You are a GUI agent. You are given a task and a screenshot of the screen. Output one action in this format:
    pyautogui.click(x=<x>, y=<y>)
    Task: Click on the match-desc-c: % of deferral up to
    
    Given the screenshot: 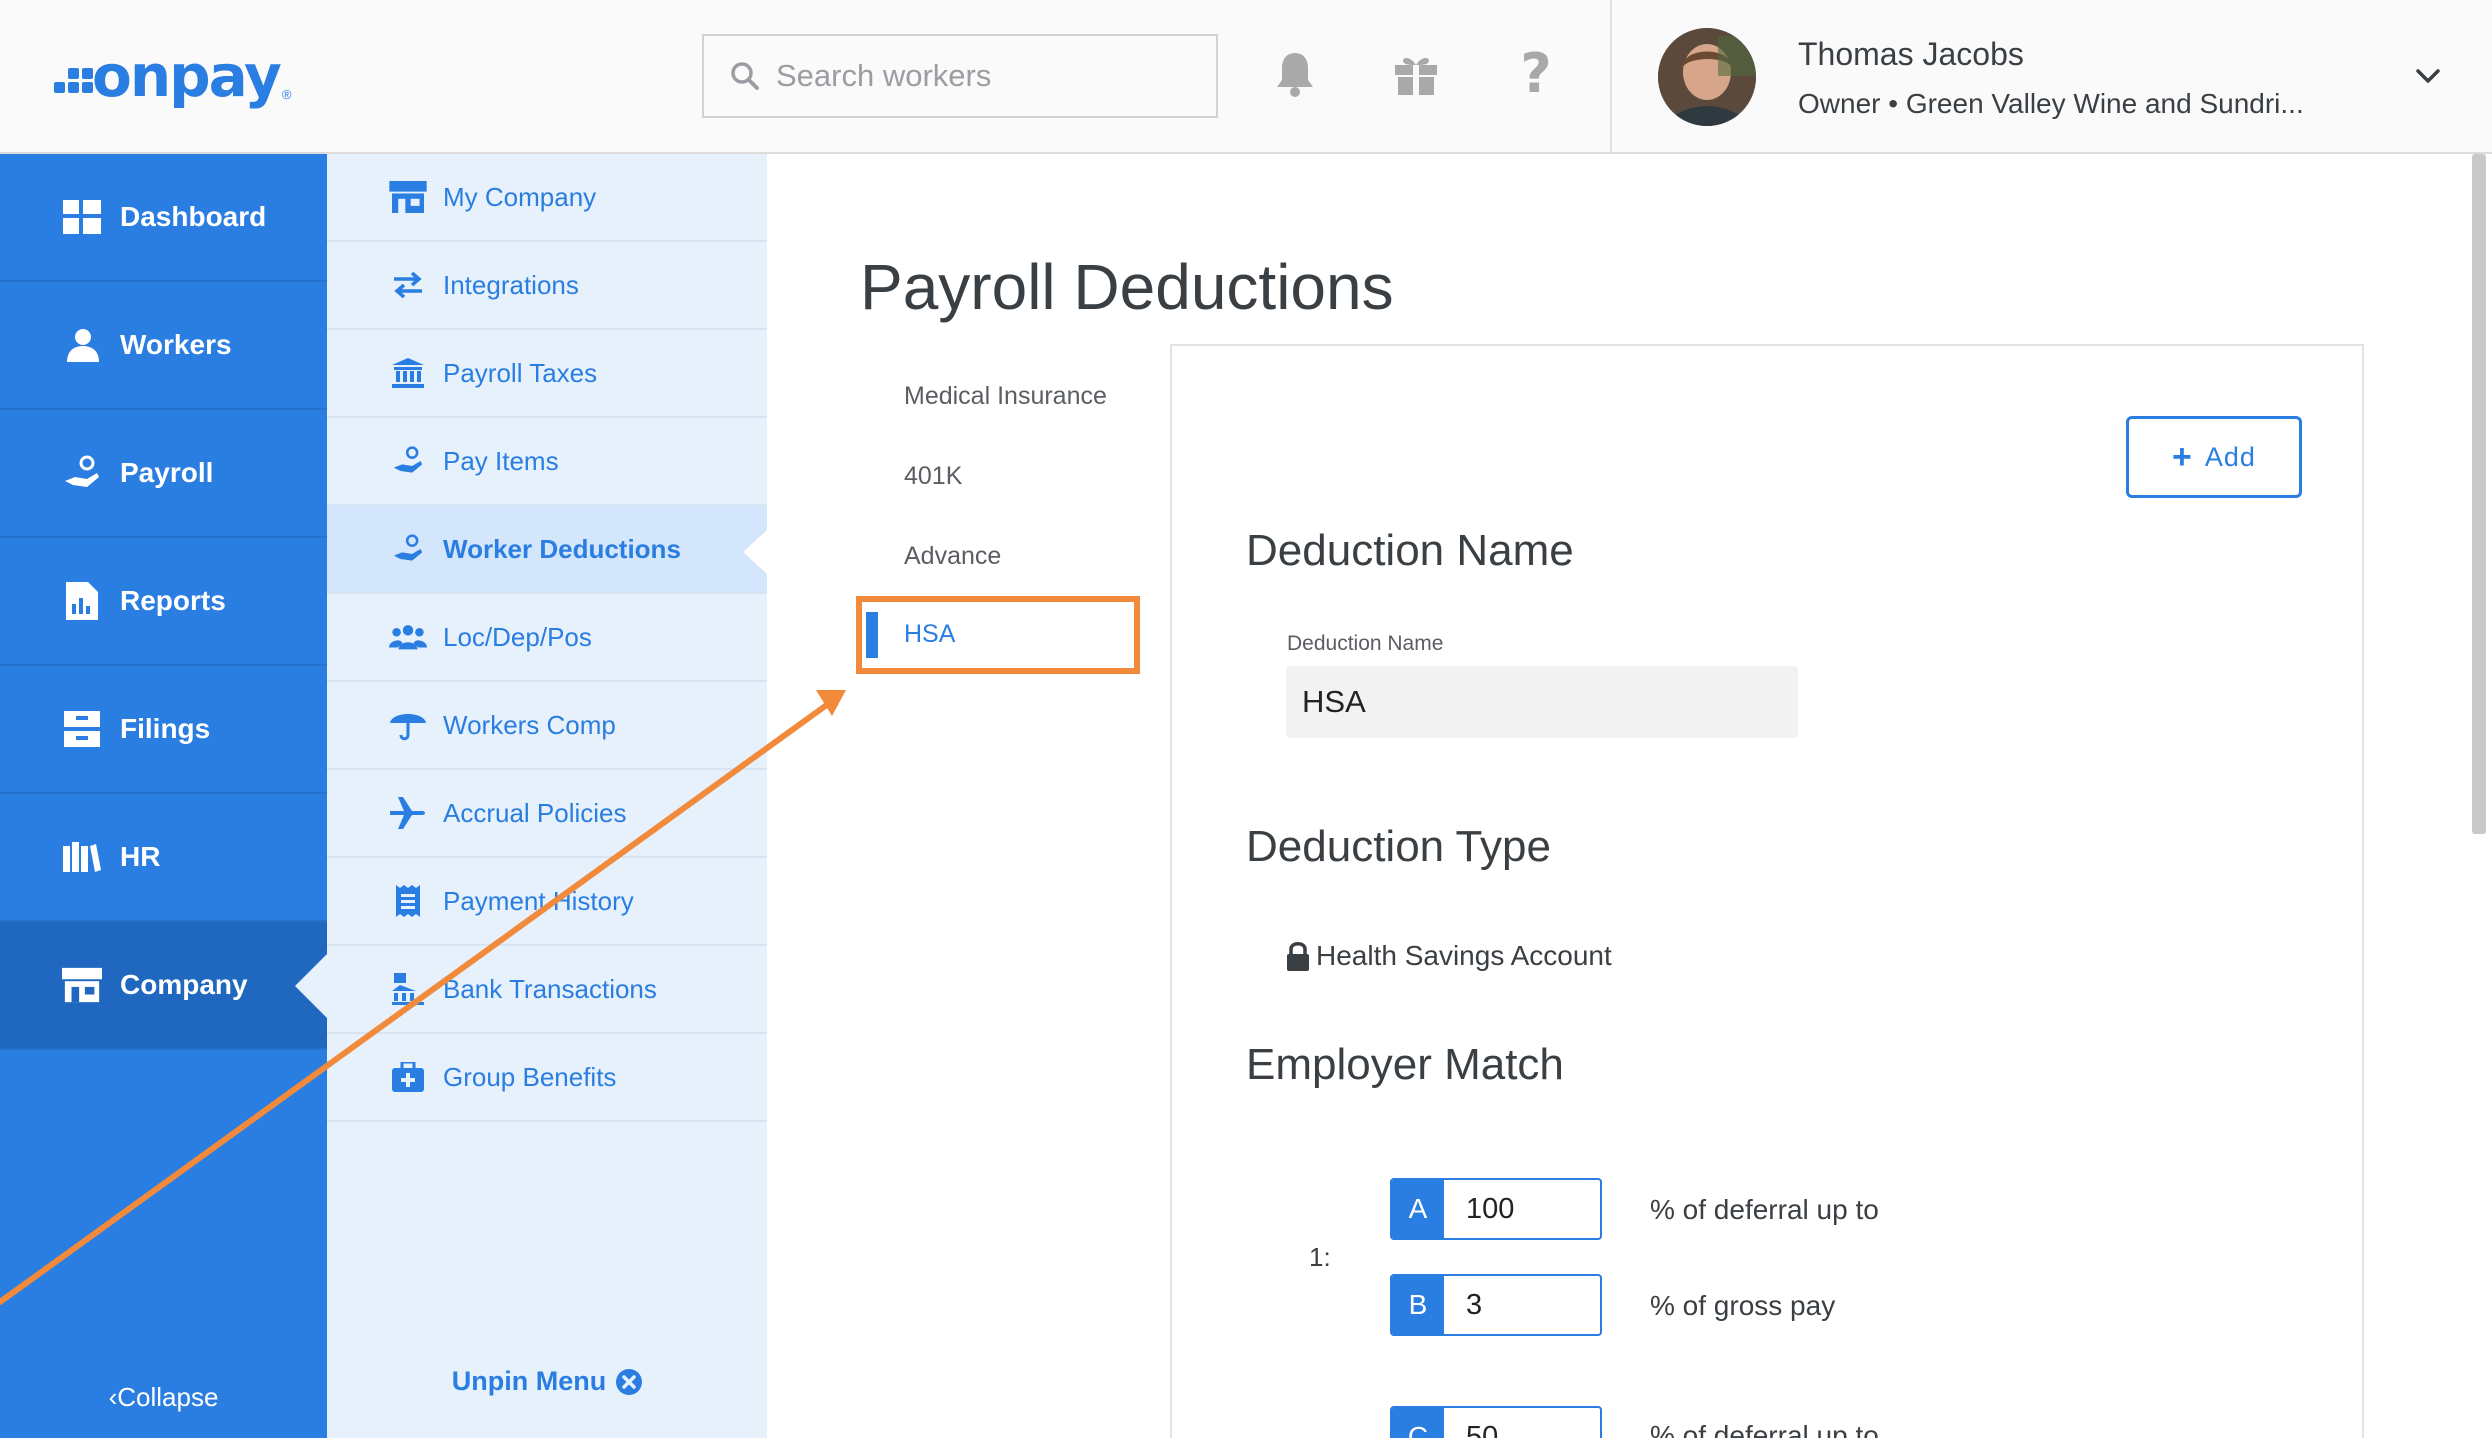 What is the action you would take?
    pyautogui.click(x=1764, y=1429)
    